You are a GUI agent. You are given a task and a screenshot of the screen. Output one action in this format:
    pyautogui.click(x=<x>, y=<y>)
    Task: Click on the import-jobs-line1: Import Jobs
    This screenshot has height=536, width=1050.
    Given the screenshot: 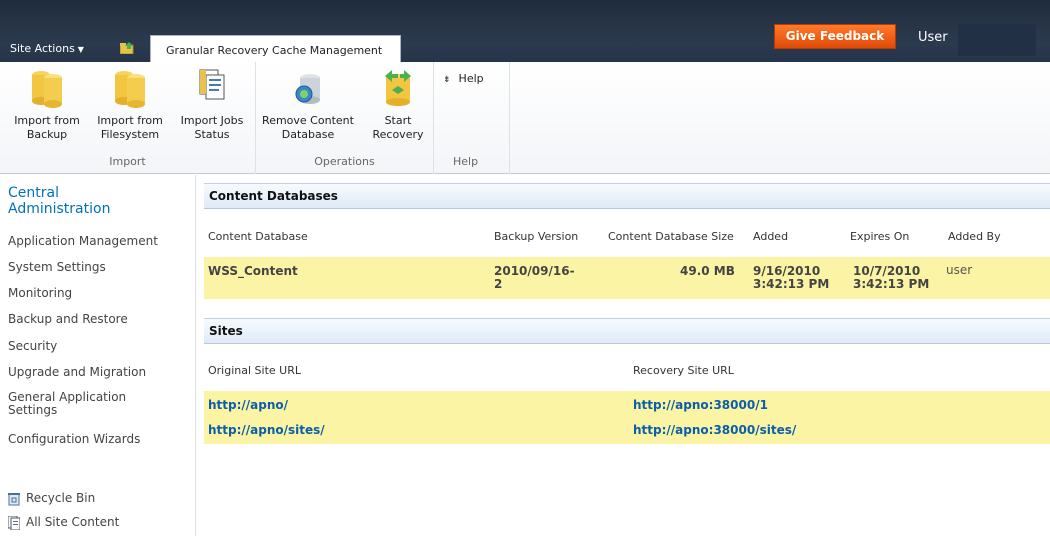 What is the action you would take?
    pyautogui.click(x=212, y=120)
    